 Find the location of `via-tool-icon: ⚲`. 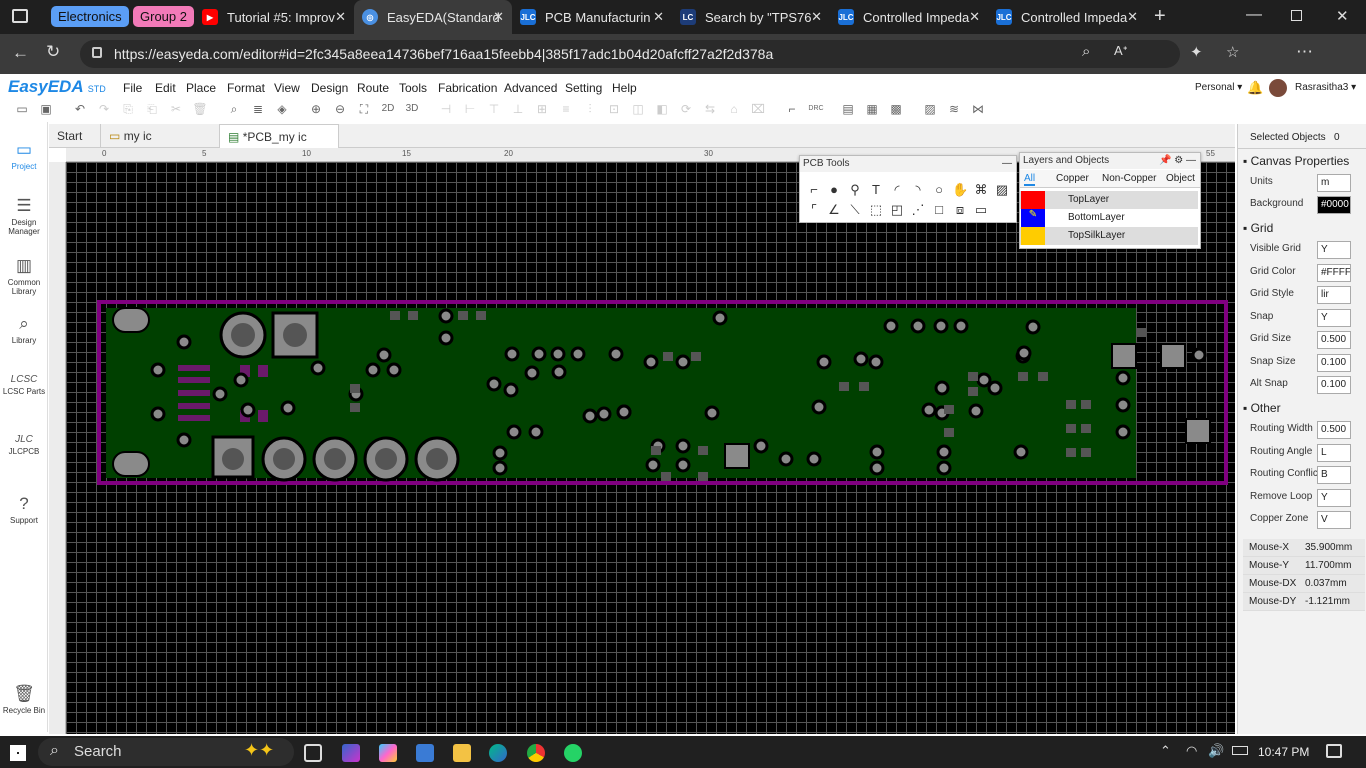

via-tool-icon: ⚲ is located at coordinates (855, 190).